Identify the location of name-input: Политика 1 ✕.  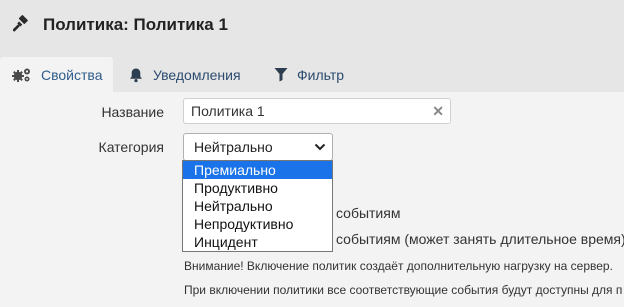
(317, 111).